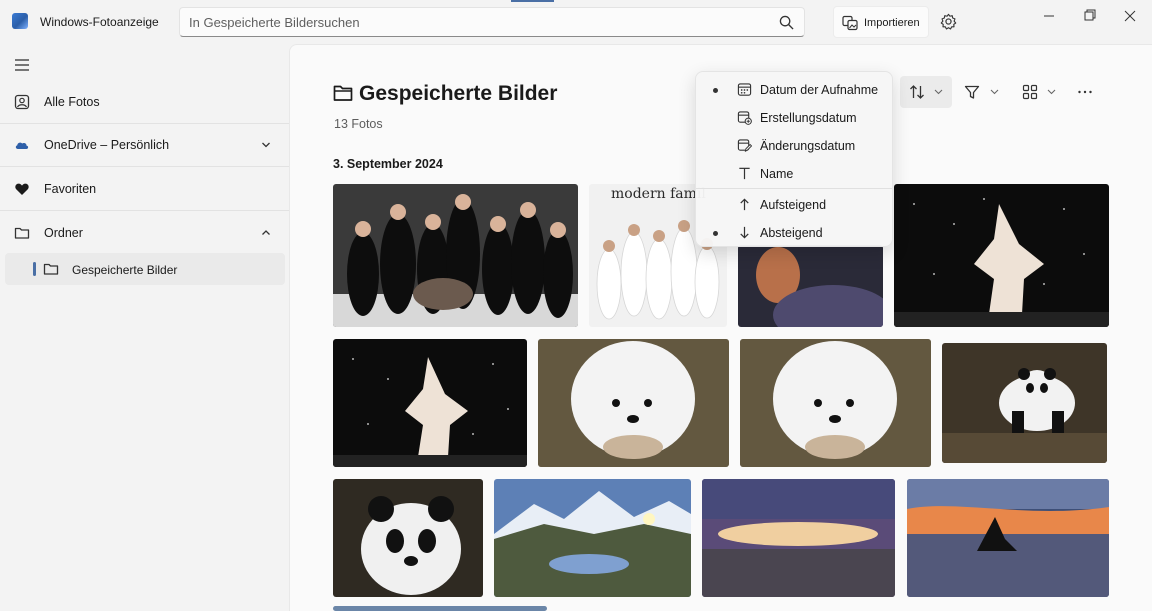 Image resolution: width=1152 pixels, height=611 pixels. I want to click on import-label: Importieren, so click(892, 23).